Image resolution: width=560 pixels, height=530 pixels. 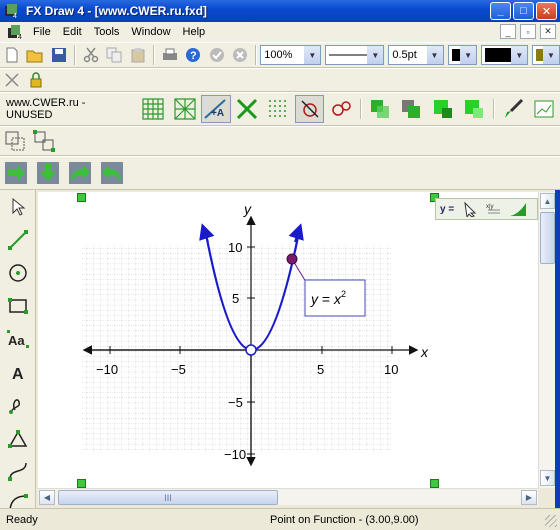 What do you see at coordinates (505, 55) in the screenshot?
I see `fill-color-select: ▼` at bounding box center [505, 55].